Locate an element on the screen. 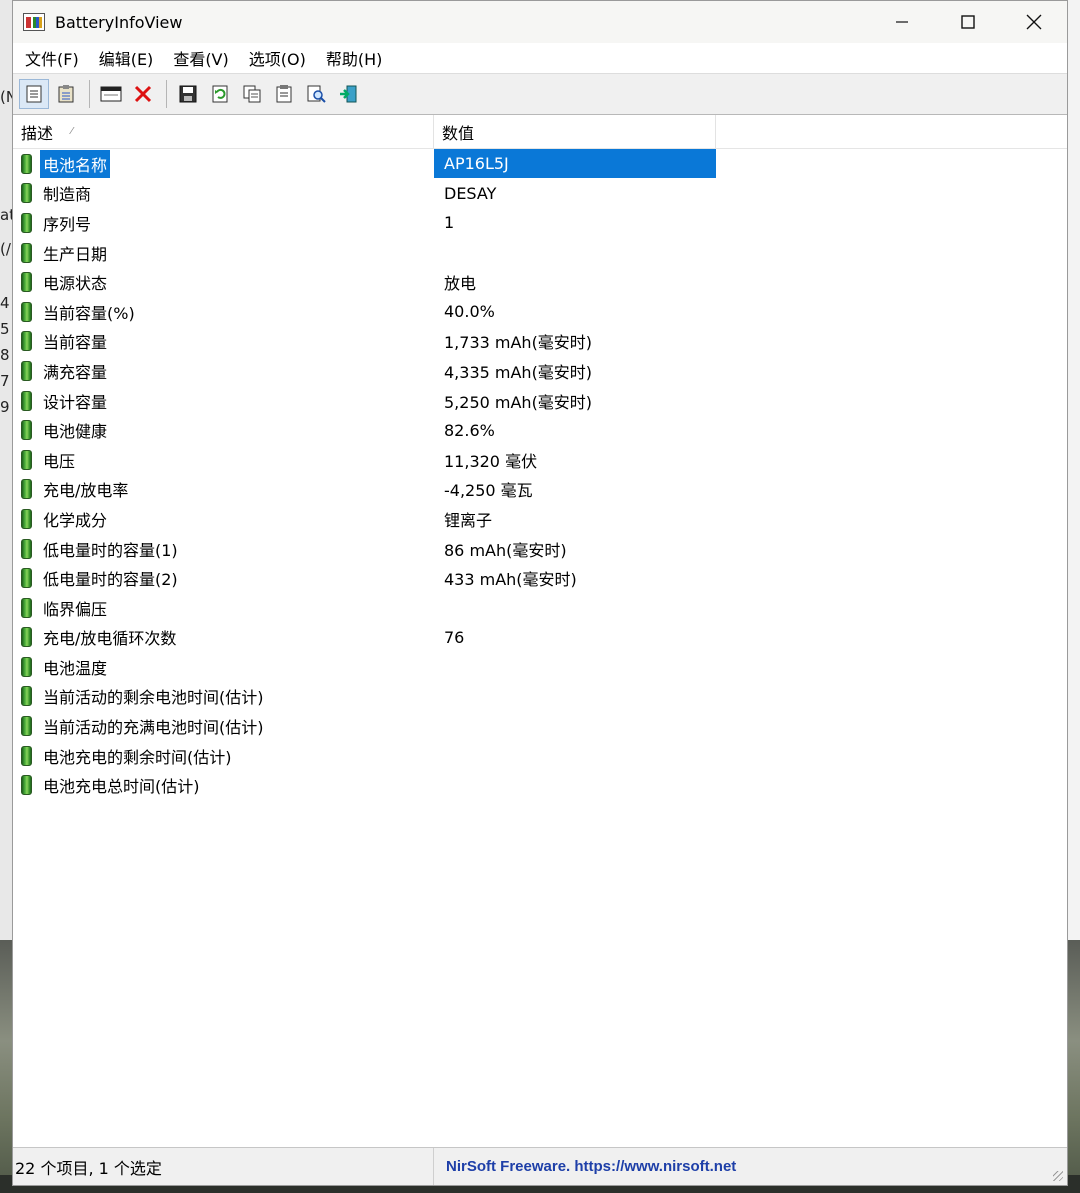  row-label: 电池温度 is located at coordinates (75, 668).